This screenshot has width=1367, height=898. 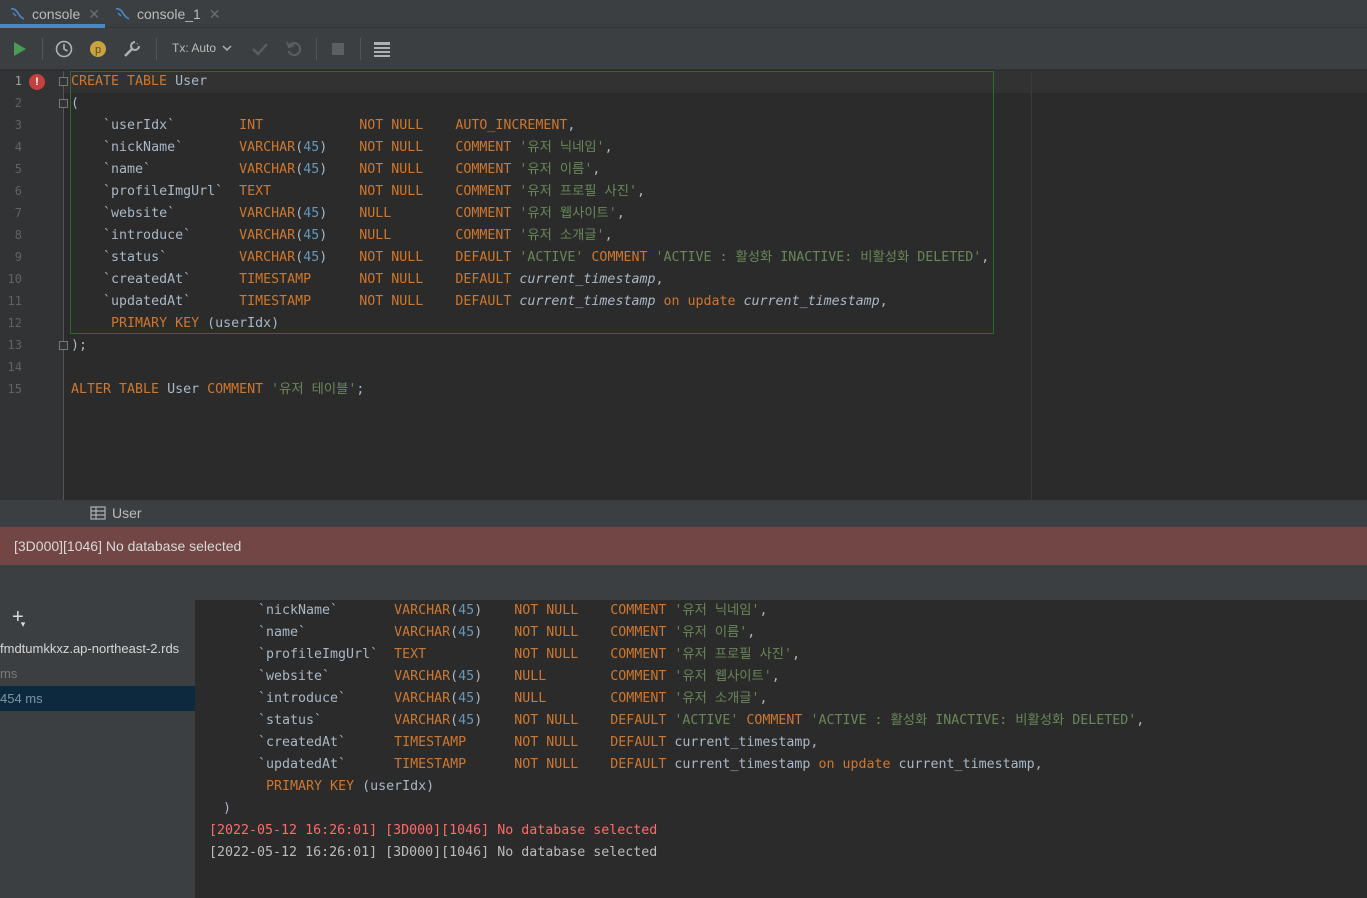 I want to click on code-token: current_timestamp, so click(x=746, y=764).